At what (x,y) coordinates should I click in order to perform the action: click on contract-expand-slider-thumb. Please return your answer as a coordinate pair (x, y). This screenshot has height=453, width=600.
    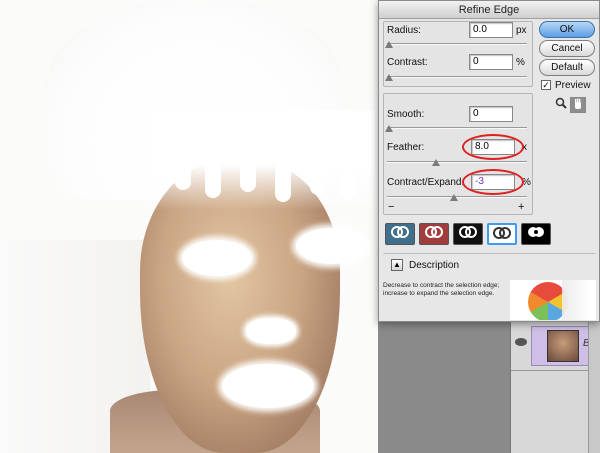
    Looking at the image, I should click on (454, 197).